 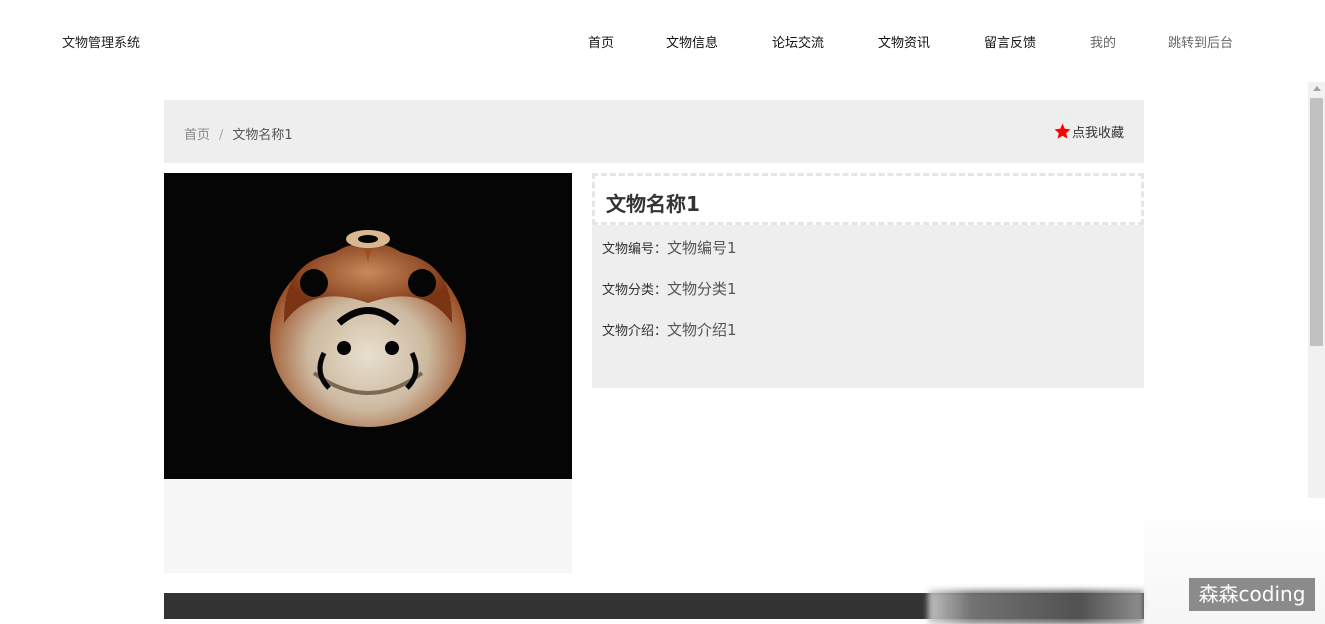 I want to click on field-code: 文物编号：文物编号1, so click(x=669, y=247).